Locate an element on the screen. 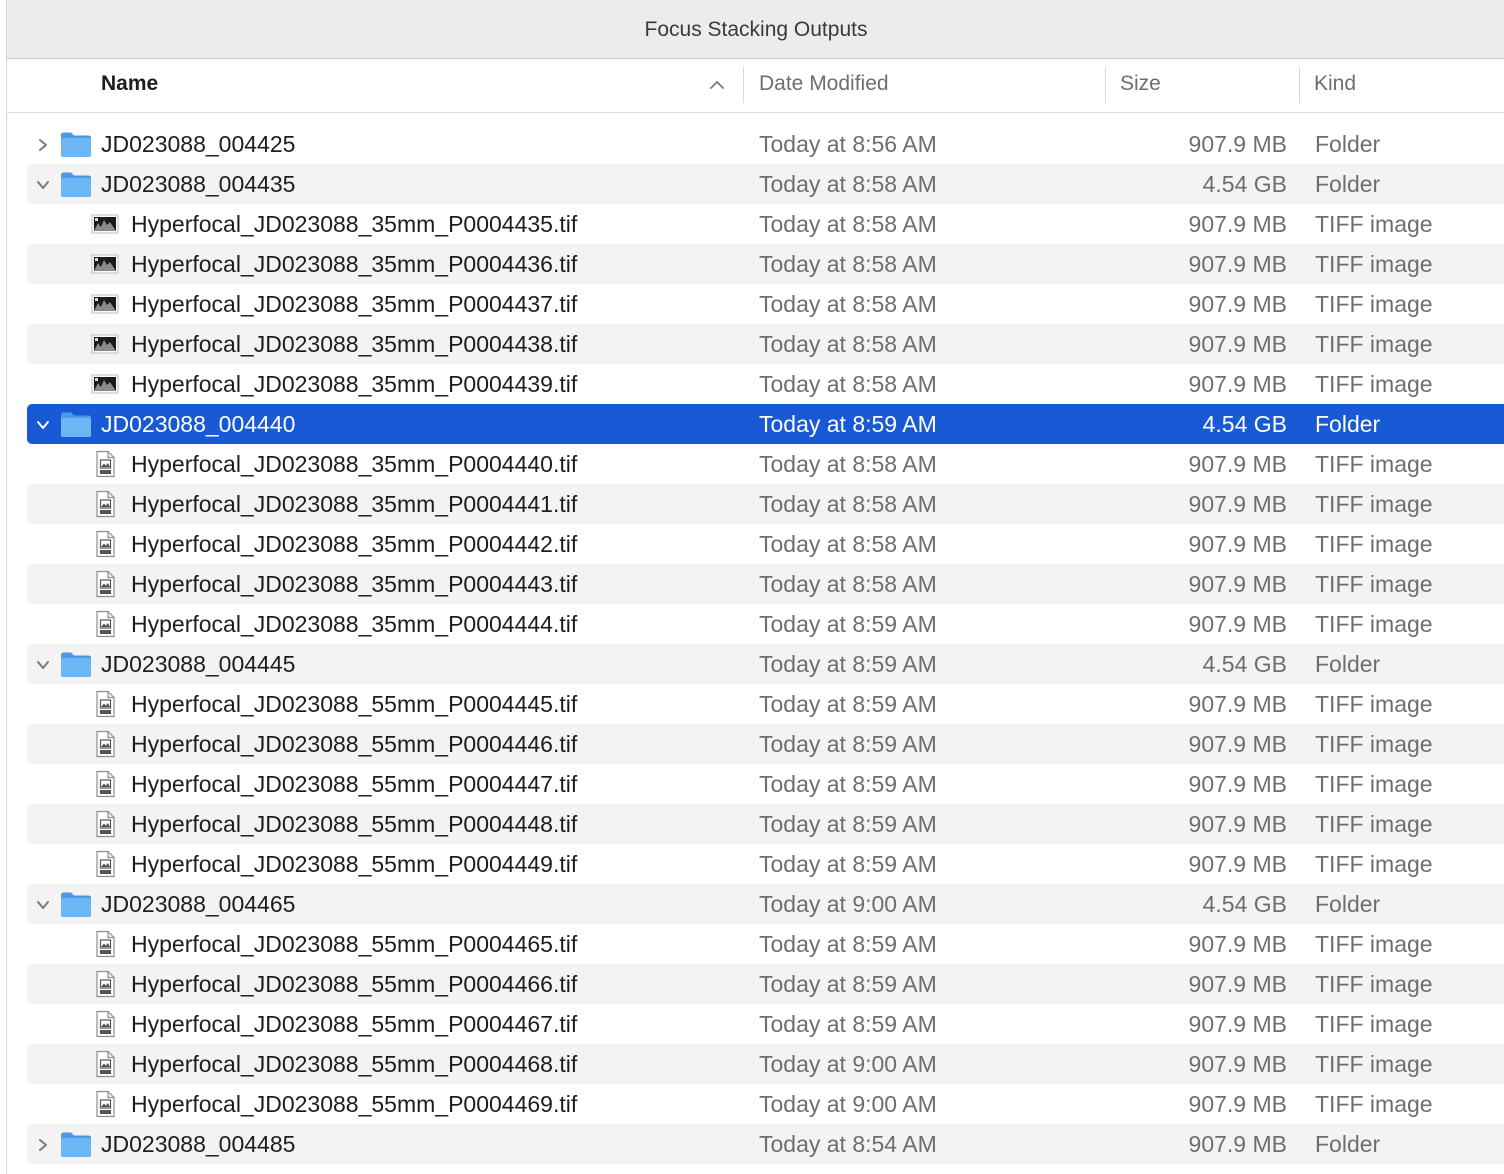 The image size is (1504, 1174). file-name: Hyperfocal_JD023088_35mm_P0004437.tif is located at coordinates (354, 304).